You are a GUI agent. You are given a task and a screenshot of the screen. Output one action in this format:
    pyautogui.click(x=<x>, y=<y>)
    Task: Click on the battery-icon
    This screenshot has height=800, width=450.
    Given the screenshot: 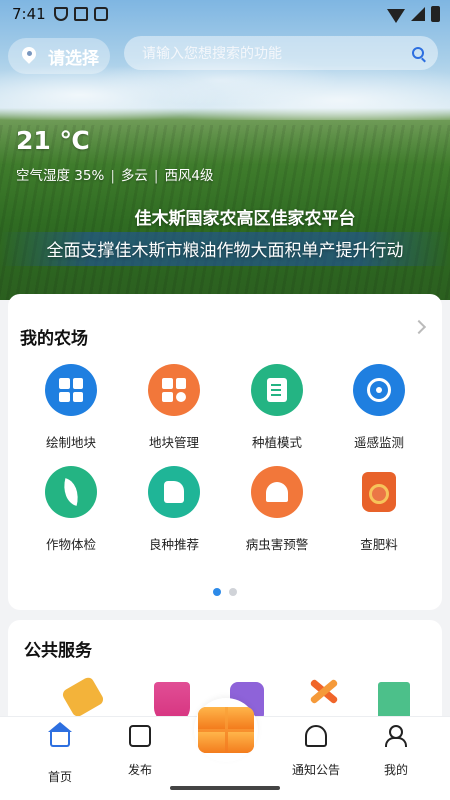 What is the action you would take?
    pyautogui.click(x=435, y=14)
    